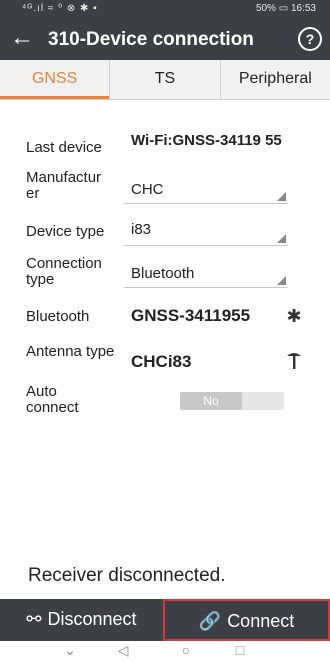 The width and height of the screenshot is (330, 662). Describe the element at coordinates (22, 39) in the screenshot. I see `back-arrow-icon: ←` at that location.